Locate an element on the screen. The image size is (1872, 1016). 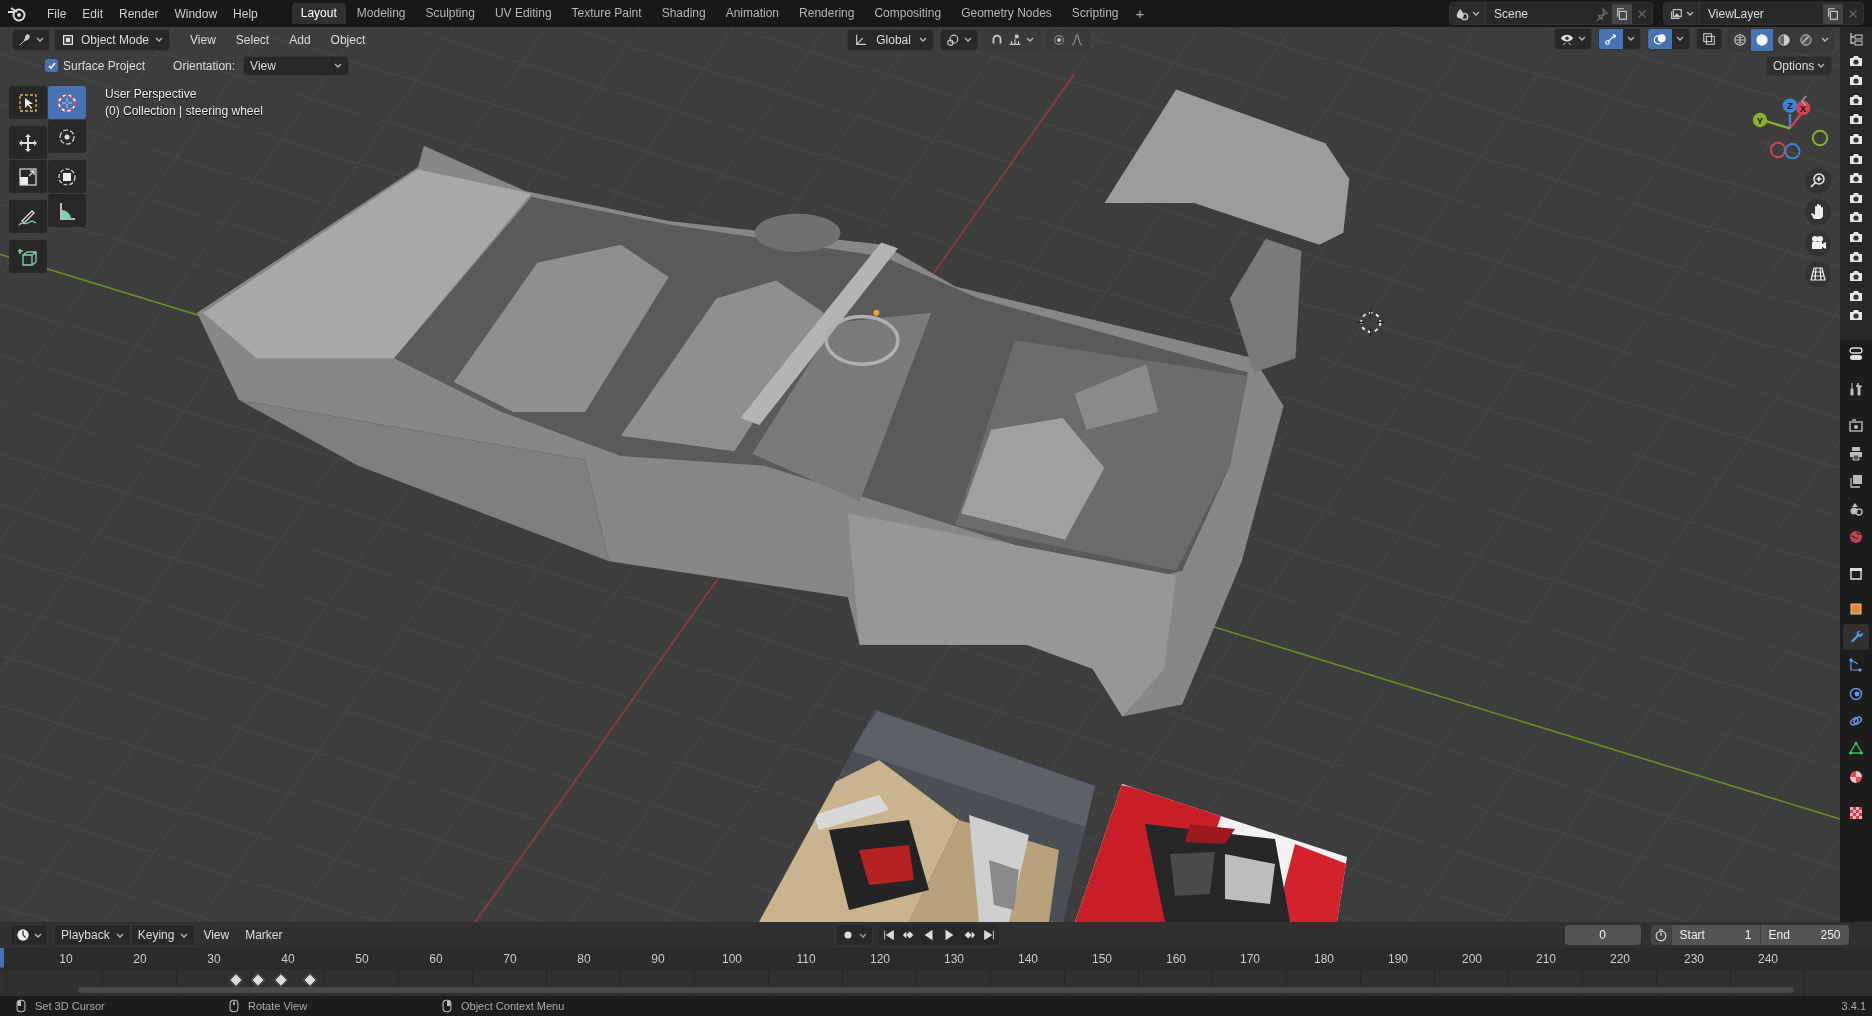
overlays-toggle-button is located at coordinates (1668, 38).